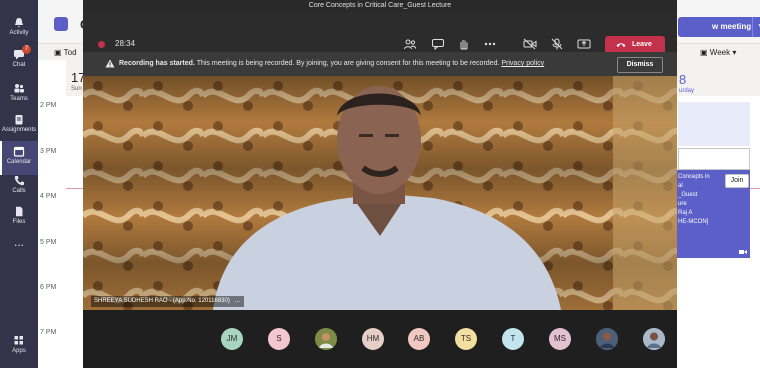 The image size is (760, 368). I want to click on mic-off-icon, so click(557, 44).